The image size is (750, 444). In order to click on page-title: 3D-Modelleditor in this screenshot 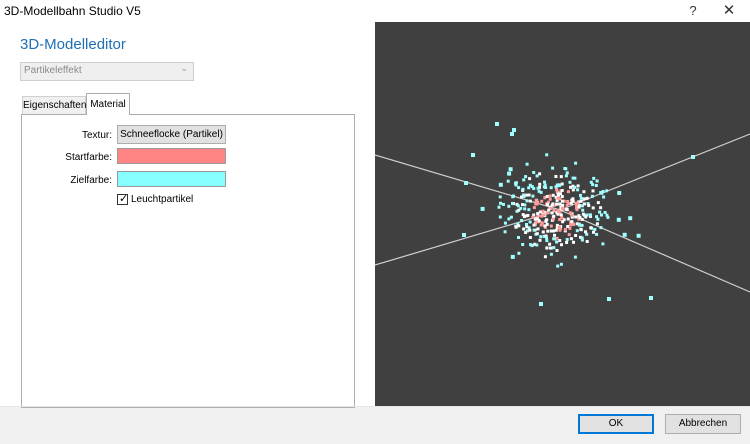, I will do `click(73, 44)`.